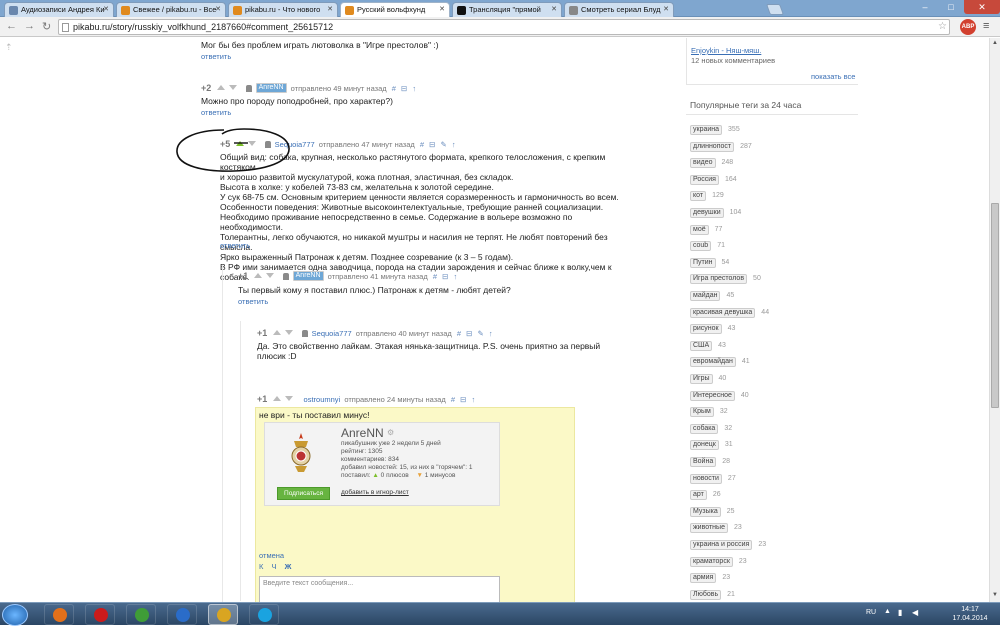 The width and height of the screenshot is (1000, 626). I want to click on tag-link-рисунок: рисунок, so click(706, 329).